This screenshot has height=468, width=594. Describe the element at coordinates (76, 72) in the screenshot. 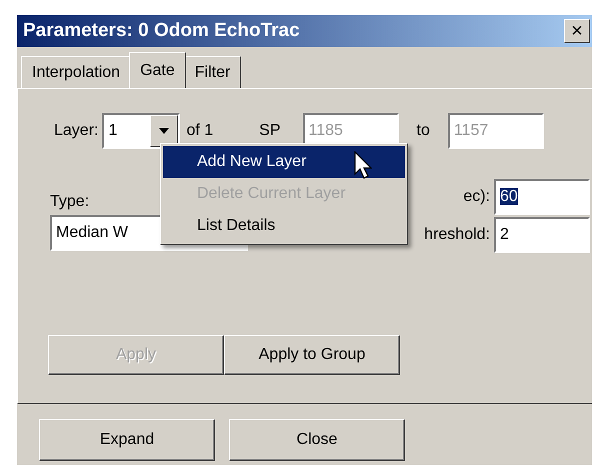

I see `tab: Interpolation` at that location.